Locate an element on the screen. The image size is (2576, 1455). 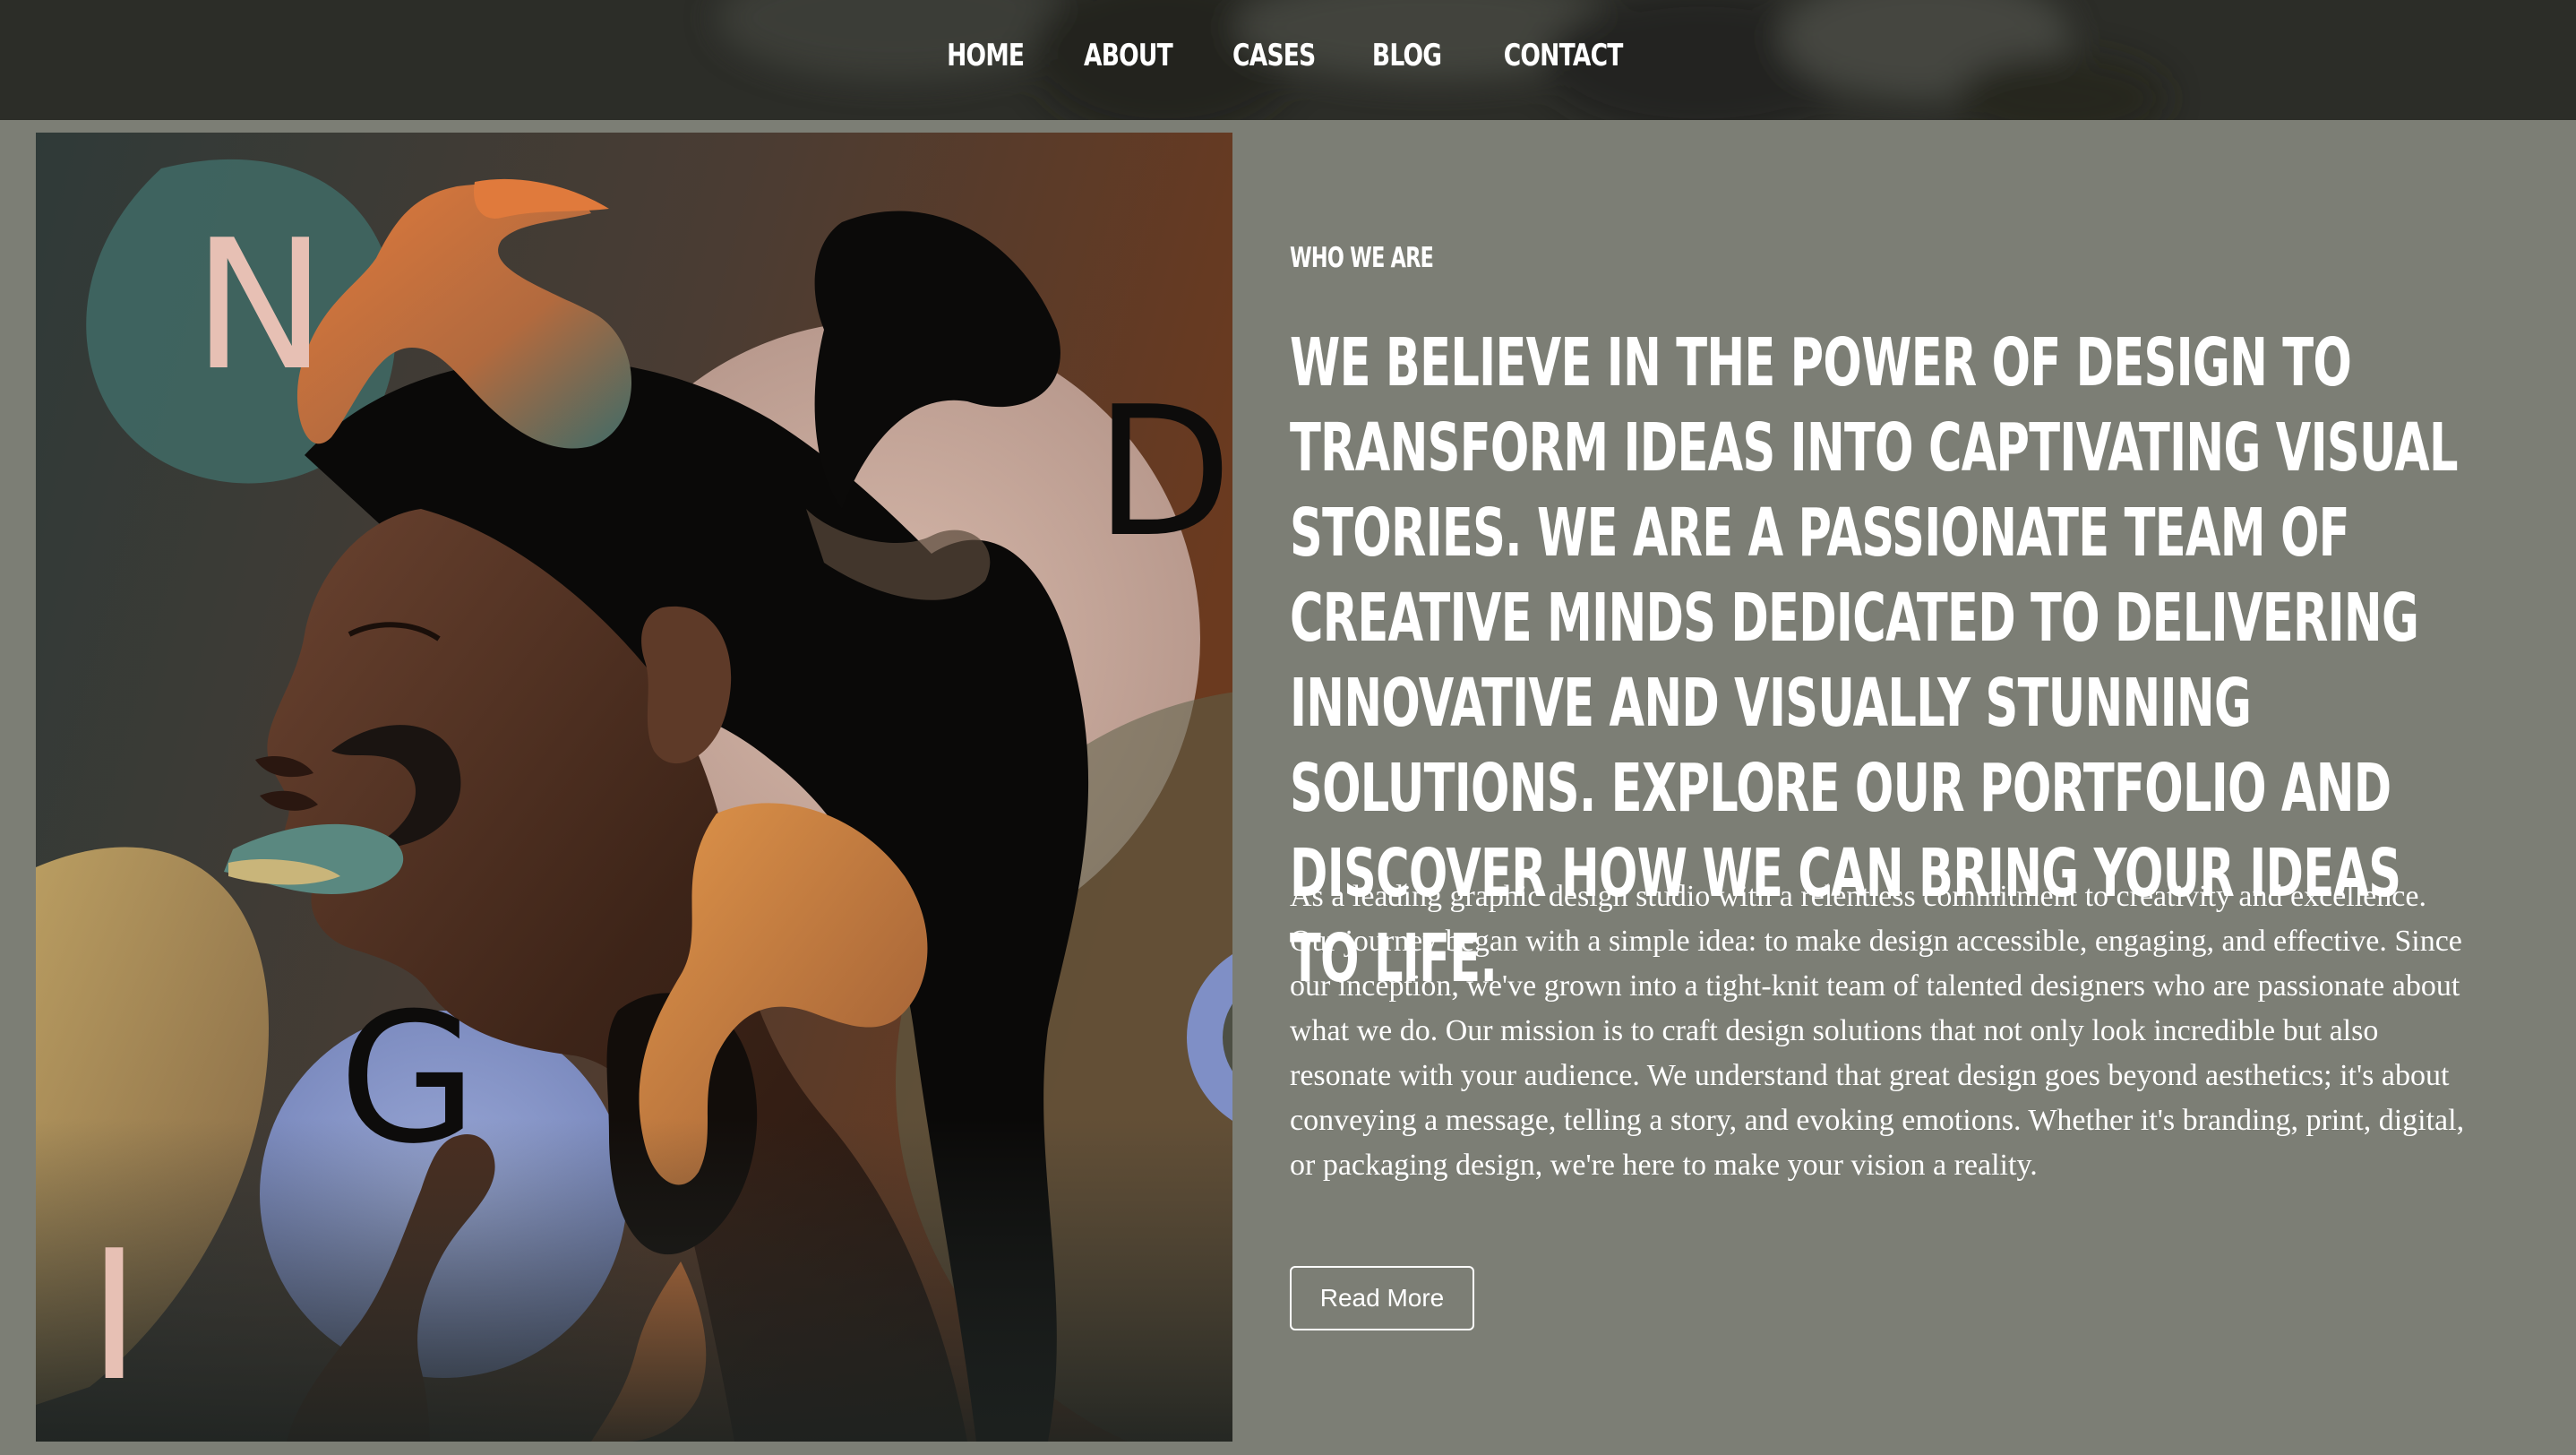
letter-n: N is located at coordinates (260, 306).